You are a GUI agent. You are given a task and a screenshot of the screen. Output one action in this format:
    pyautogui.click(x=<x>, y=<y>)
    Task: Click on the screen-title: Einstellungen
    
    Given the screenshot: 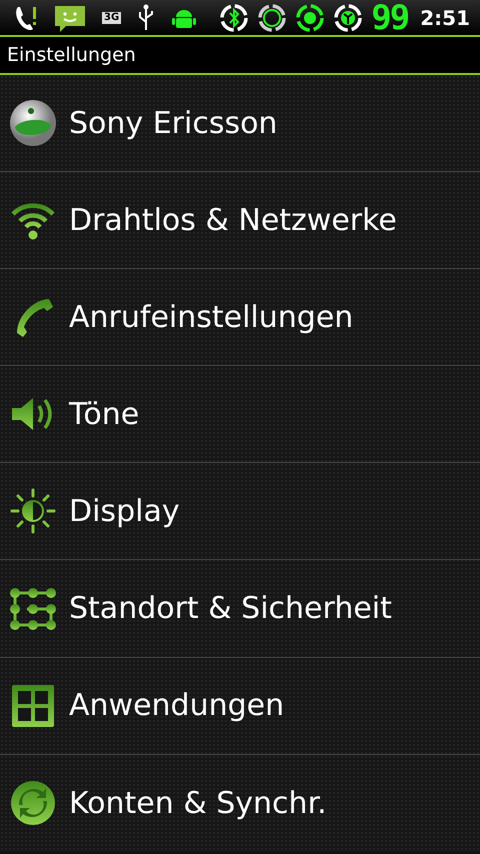 What is the action you would take?
    pyautogui.click(x=71, y=55)
    